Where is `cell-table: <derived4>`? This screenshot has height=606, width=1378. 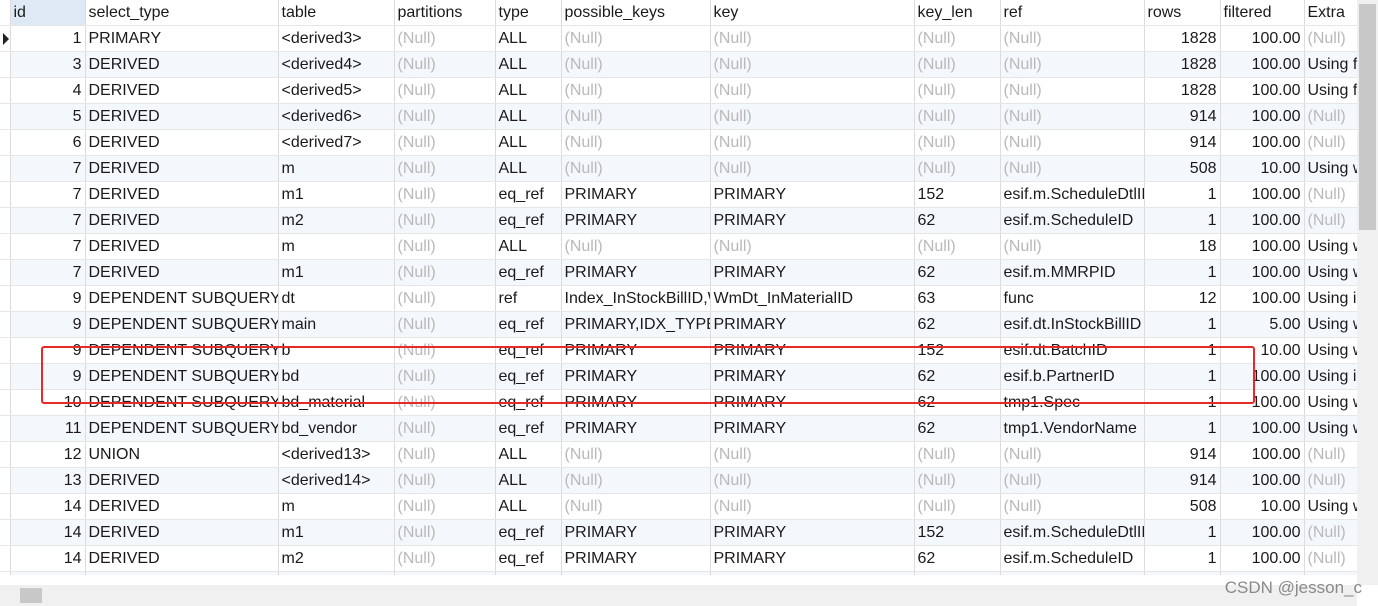
cell-table: <derived4> is located at coordinates (336, 64).